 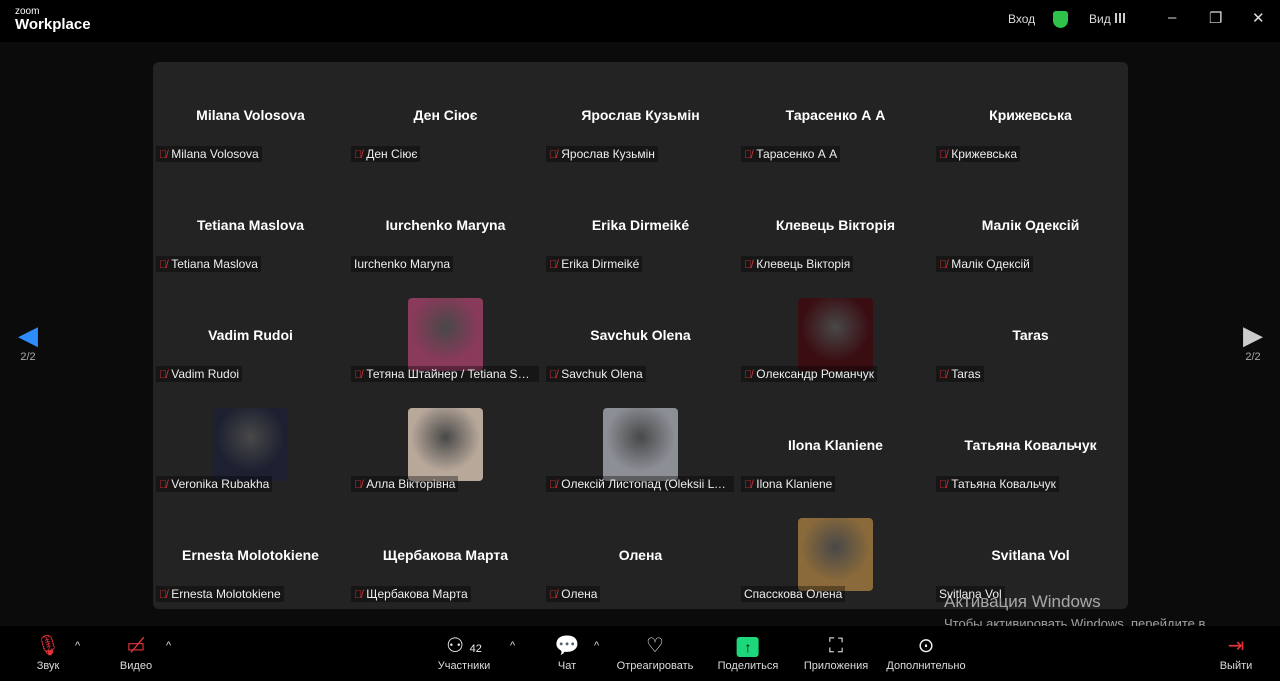 I want to click on participant-label: 🎙̸ Тетяна Штайнер / Tetiana Shtainer, so click(x=445, y=374).